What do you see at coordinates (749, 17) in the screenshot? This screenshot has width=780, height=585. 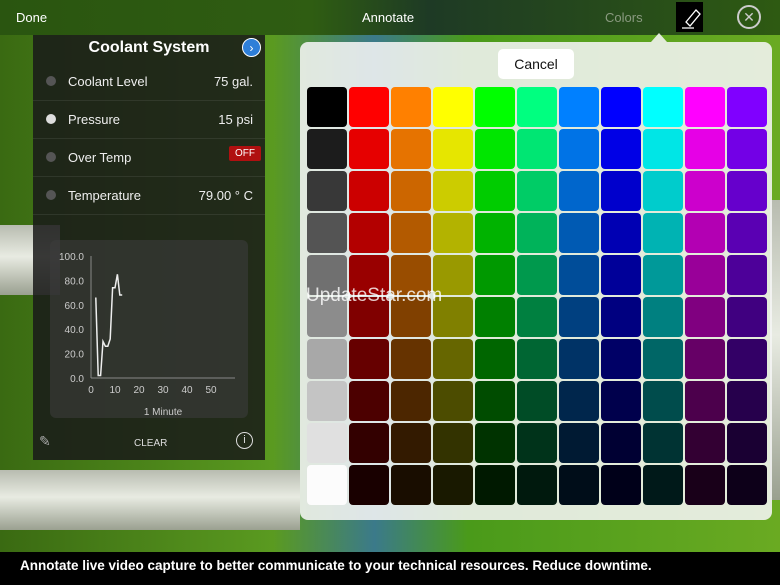 I see `close-button: ✕` at bounding box center [749, 17].